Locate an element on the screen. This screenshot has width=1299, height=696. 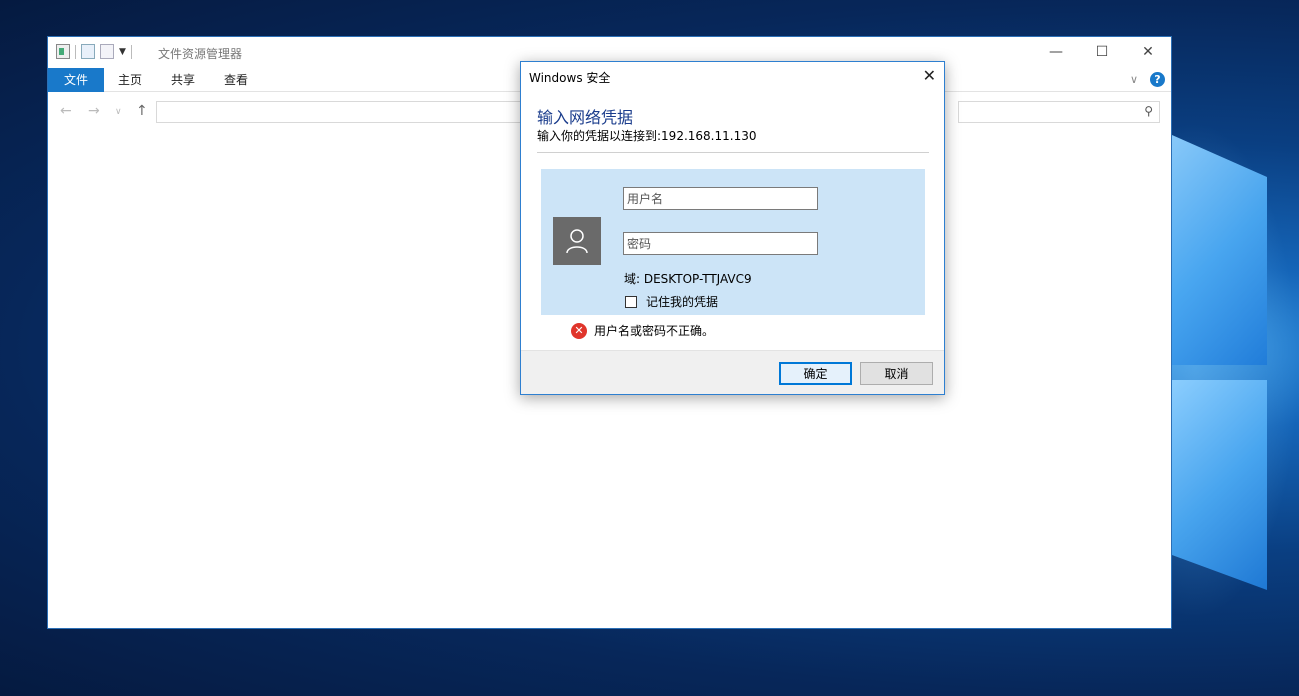
error-message: ✕ 用户名或密码不正确。 is located at coordinates (642, 330).